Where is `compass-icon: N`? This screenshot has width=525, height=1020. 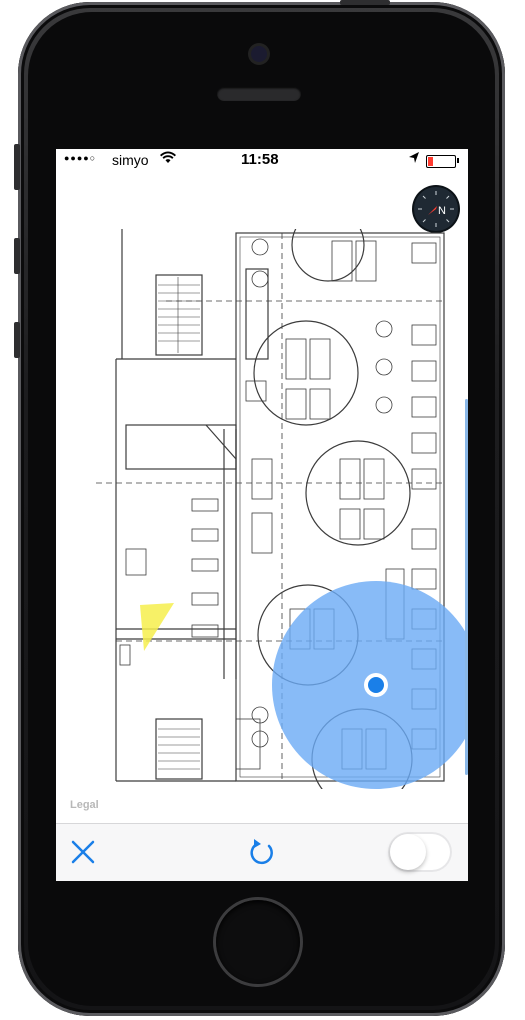 compass-icon: N is located at coordinates (436, 209).